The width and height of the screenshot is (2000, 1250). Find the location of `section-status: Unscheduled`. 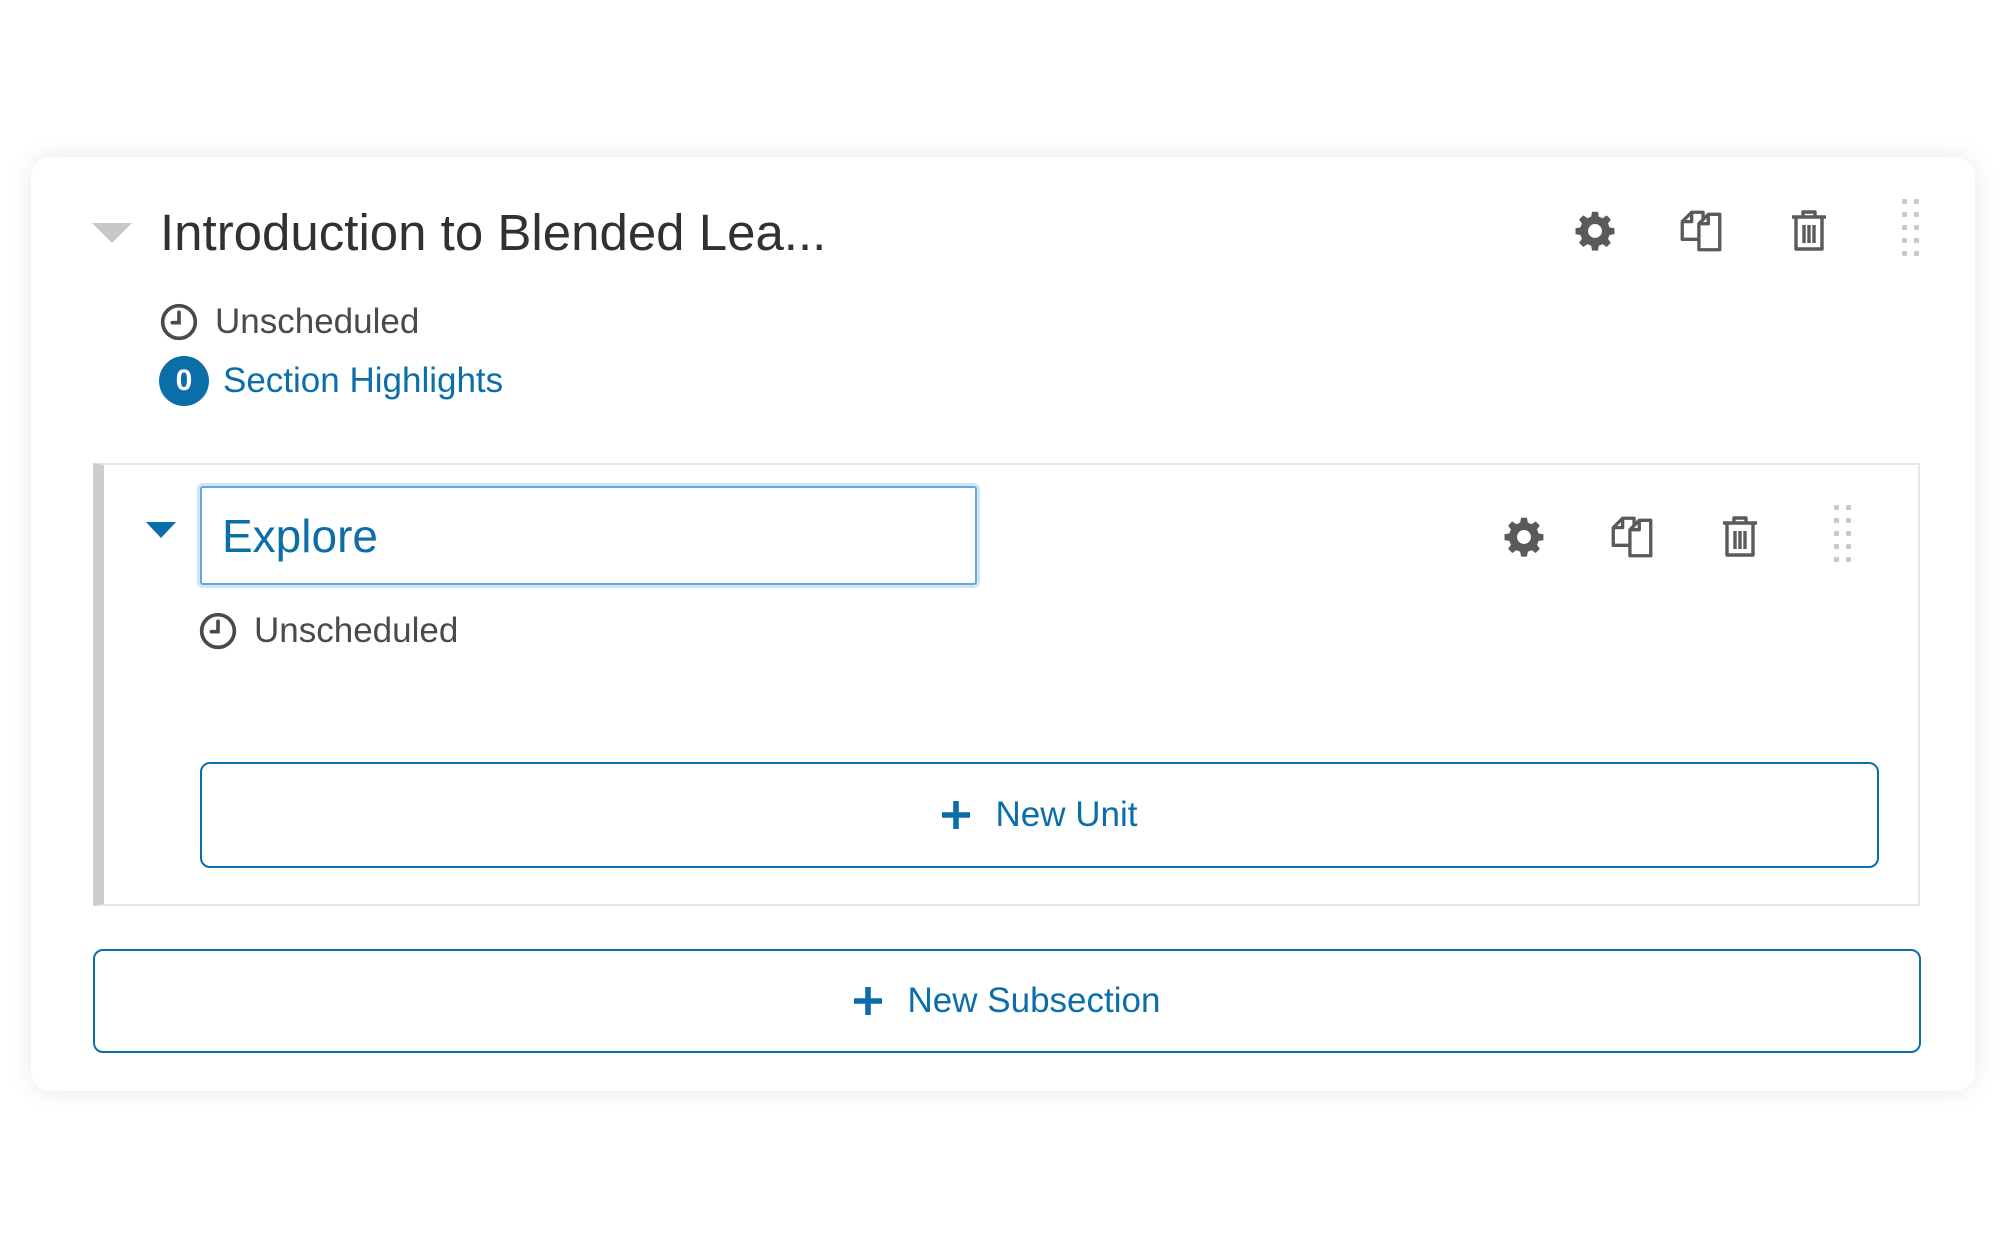

section-status: Unscheduled is located at coordinates (289, 322).